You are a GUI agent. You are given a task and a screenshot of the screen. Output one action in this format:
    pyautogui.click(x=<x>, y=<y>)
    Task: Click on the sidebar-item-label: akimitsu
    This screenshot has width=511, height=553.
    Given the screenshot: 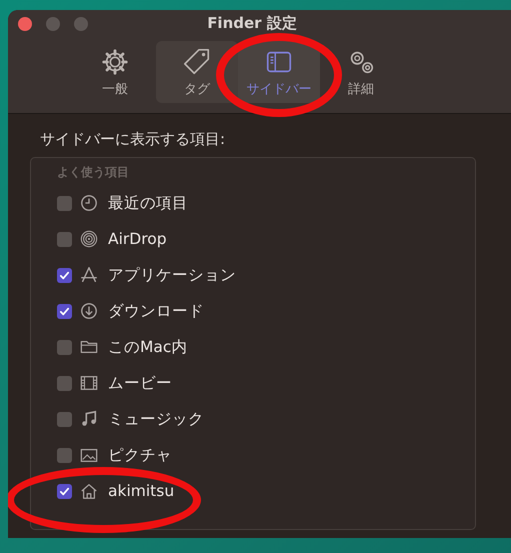 What is the action you would take?
    pyautogui.click(x=141, y=491)
    